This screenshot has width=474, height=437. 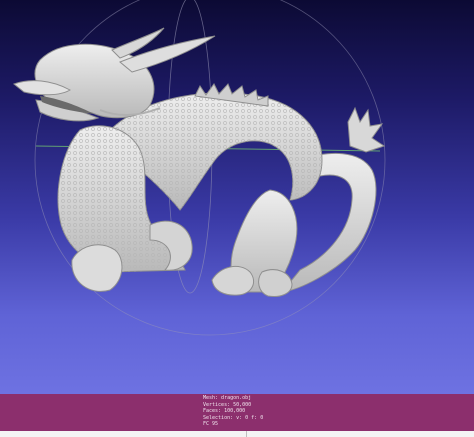 I want to click on fps-counter: FC 95, so click(x=211, y=424).